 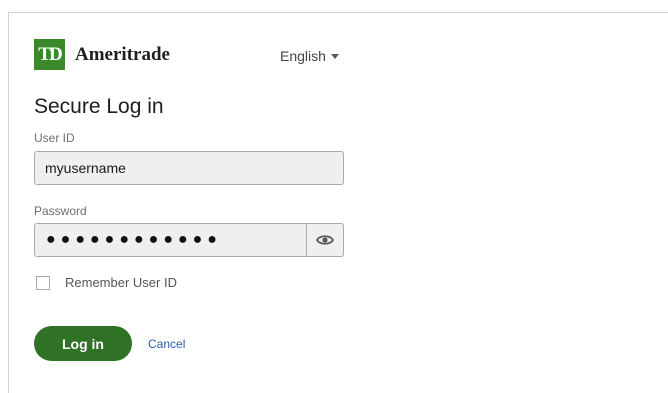 I want to click on language-selected: English, so click(x=303, y=56).